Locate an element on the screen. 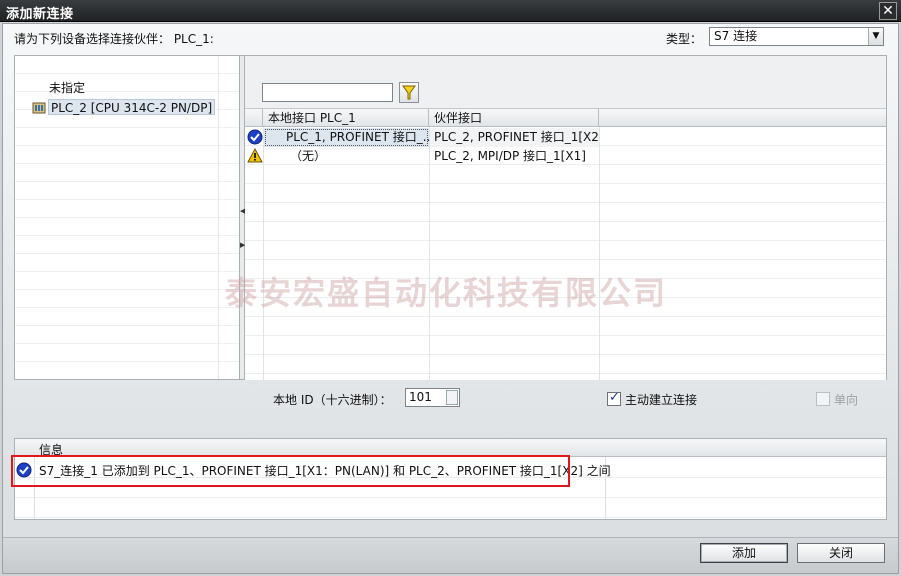 The image size is (901, 576). add-button: 添加 is located at coordinates (744, 553).